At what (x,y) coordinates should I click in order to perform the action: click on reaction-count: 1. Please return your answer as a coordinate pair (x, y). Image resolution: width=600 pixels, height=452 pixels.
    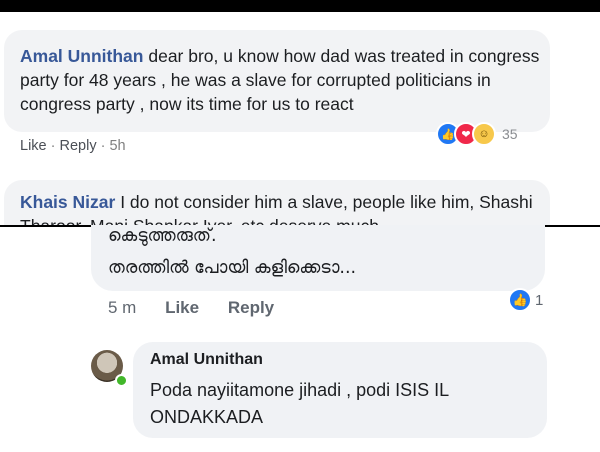
    Looking at the image, I should click on (539, 300).